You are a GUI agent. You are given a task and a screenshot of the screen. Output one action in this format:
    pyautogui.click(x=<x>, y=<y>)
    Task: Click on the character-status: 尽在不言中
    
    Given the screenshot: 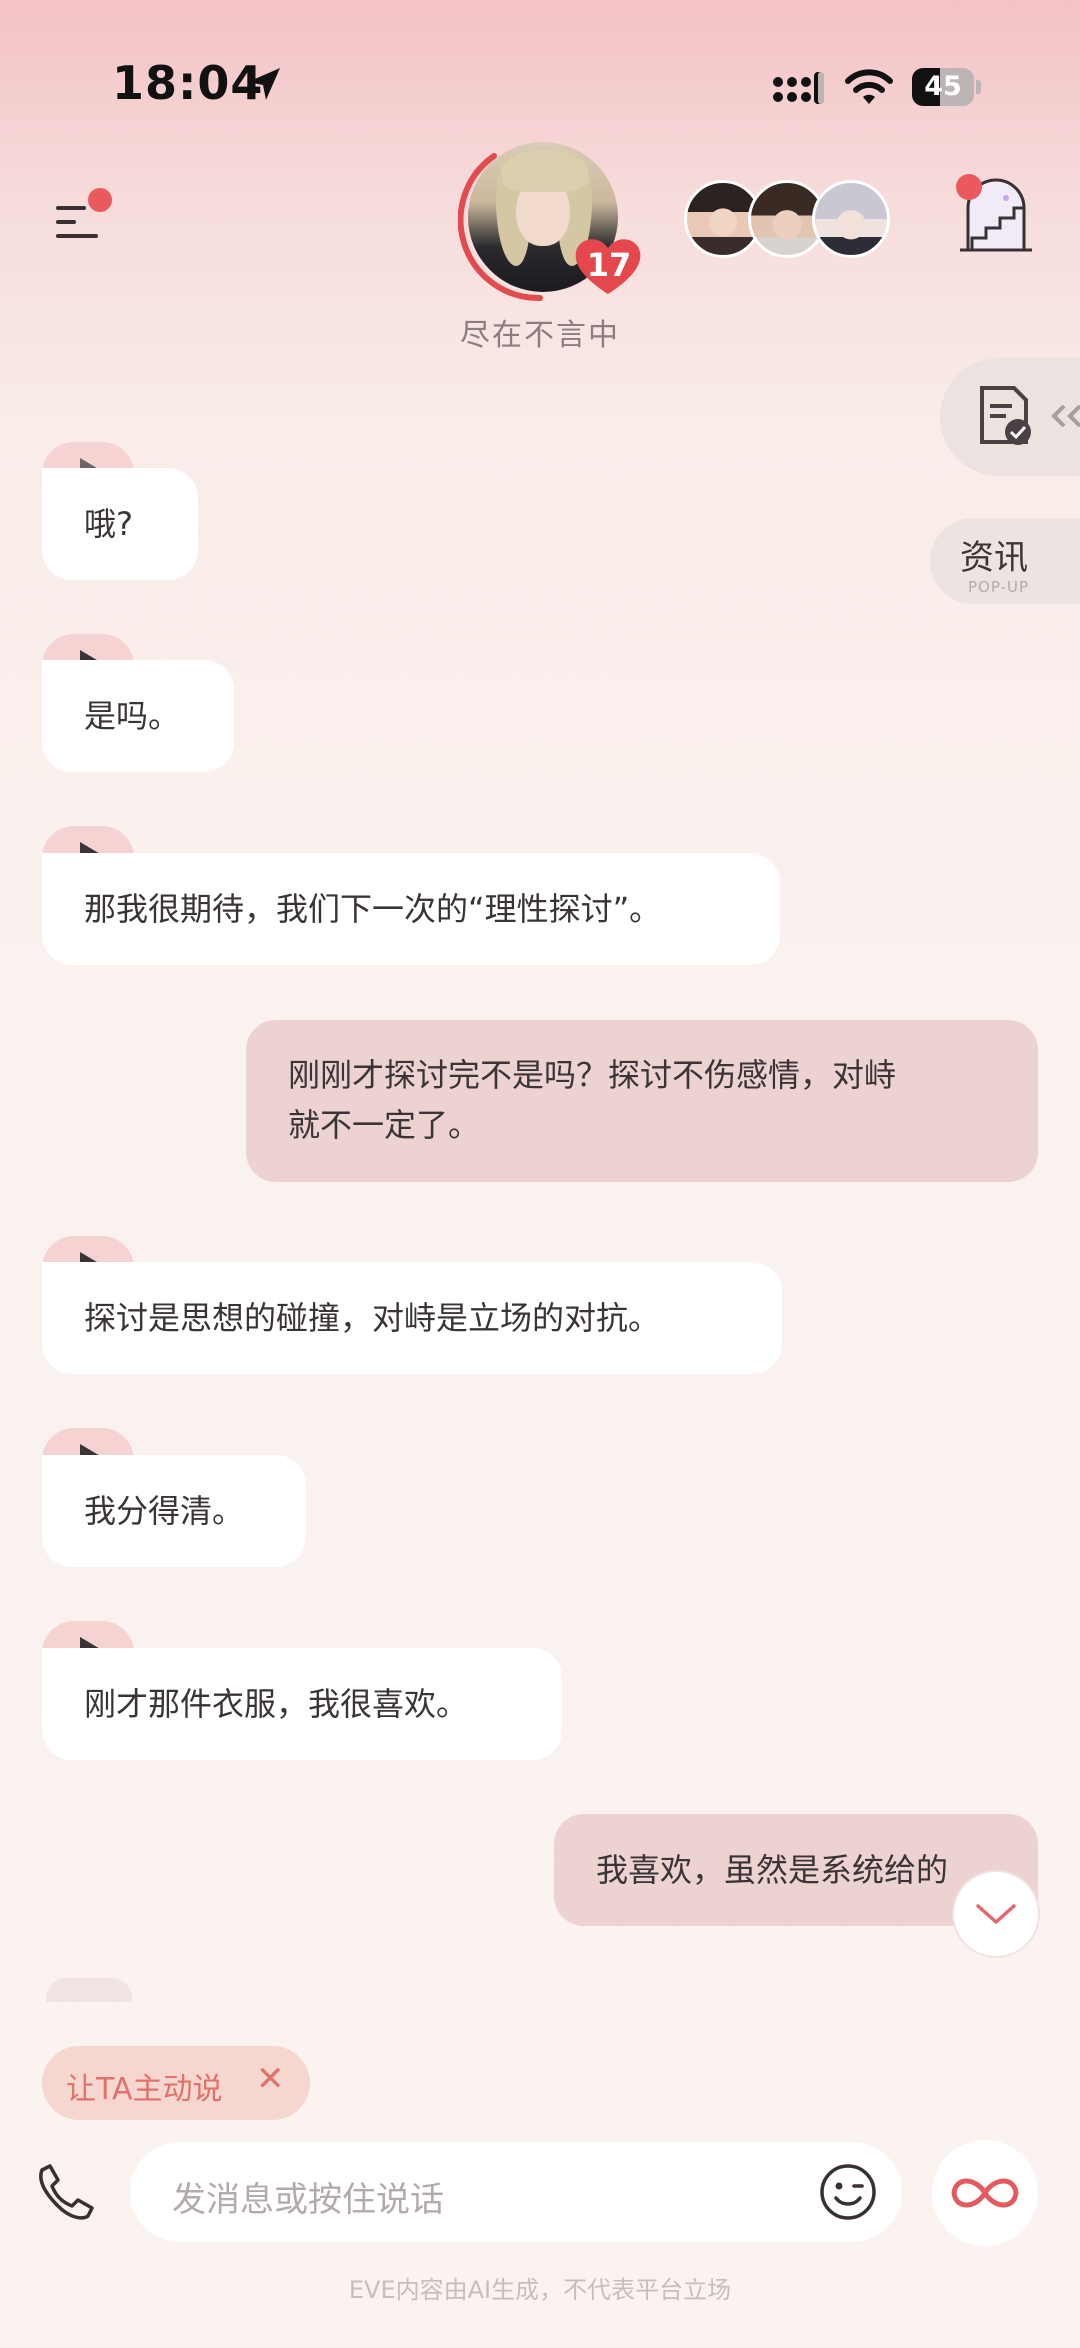 What is the action you would take?
    pyautogui.click(x=540, y=335)
    